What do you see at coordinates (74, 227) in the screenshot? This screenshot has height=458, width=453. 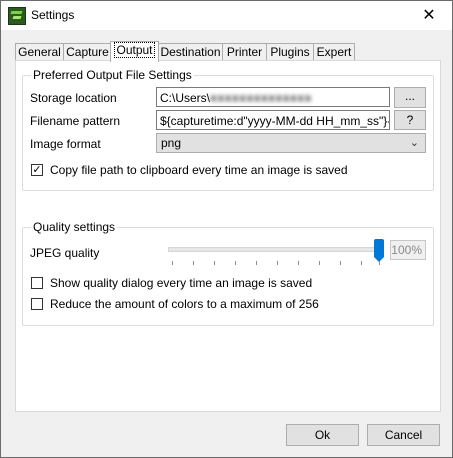 I see `quality-group-title: Quality settings` at bounding box center [74, 227].